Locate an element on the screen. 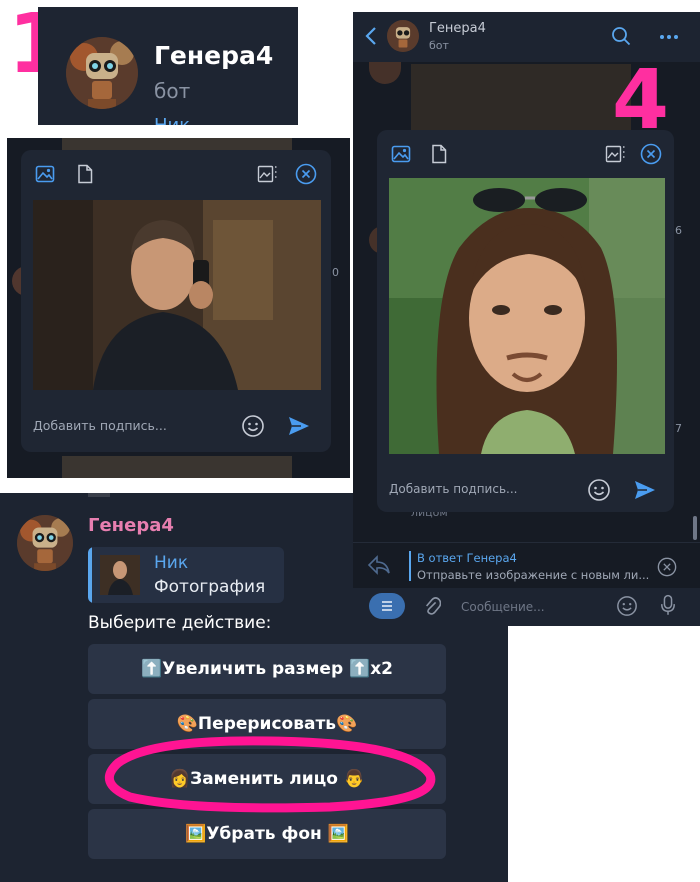 Image resolution: width=700 pixels, height=882 pixels. reply-label: В ответ Генера4 is located at coordinates (467, 558).